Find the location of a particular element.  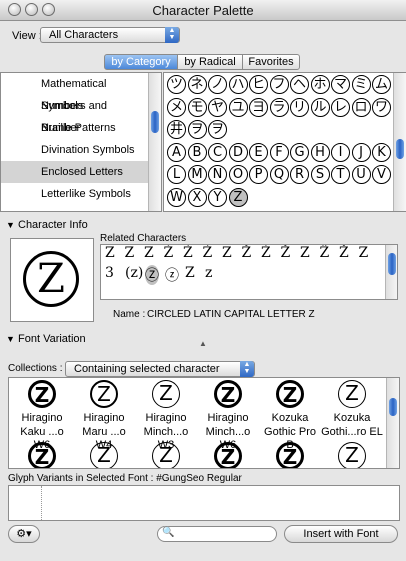

glyph-cell: T is located at coordinates (340, 174).